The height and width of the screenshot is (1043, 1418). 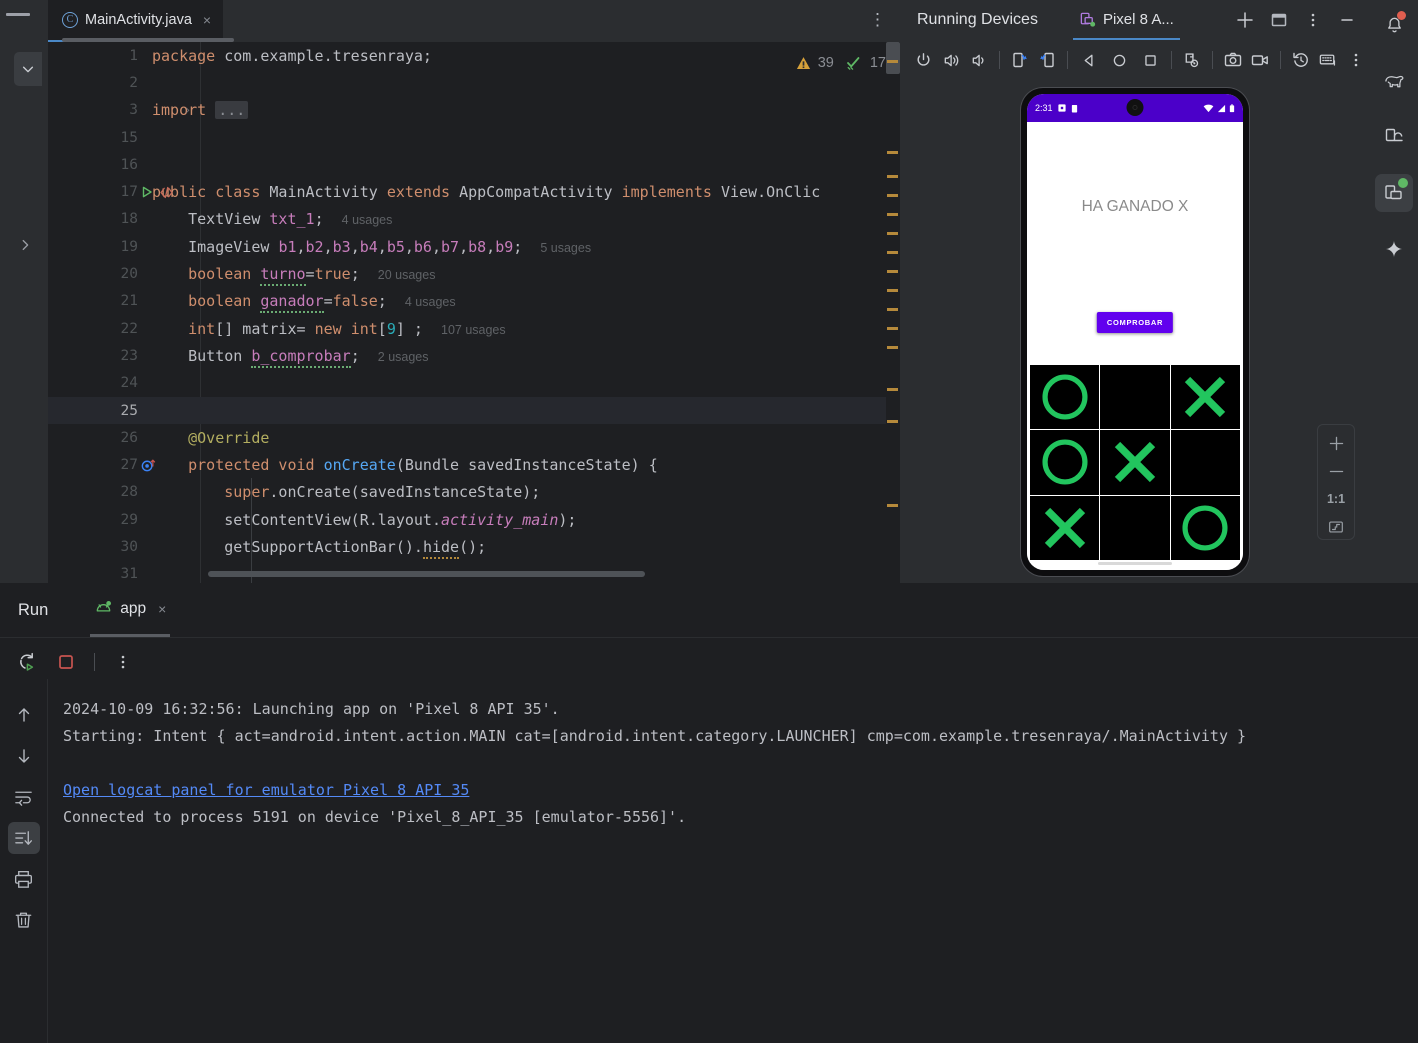 What do you see at coordinates (147, 192) in the screenshot?
I see `run-class-icon` at bounding box center [147, 192].